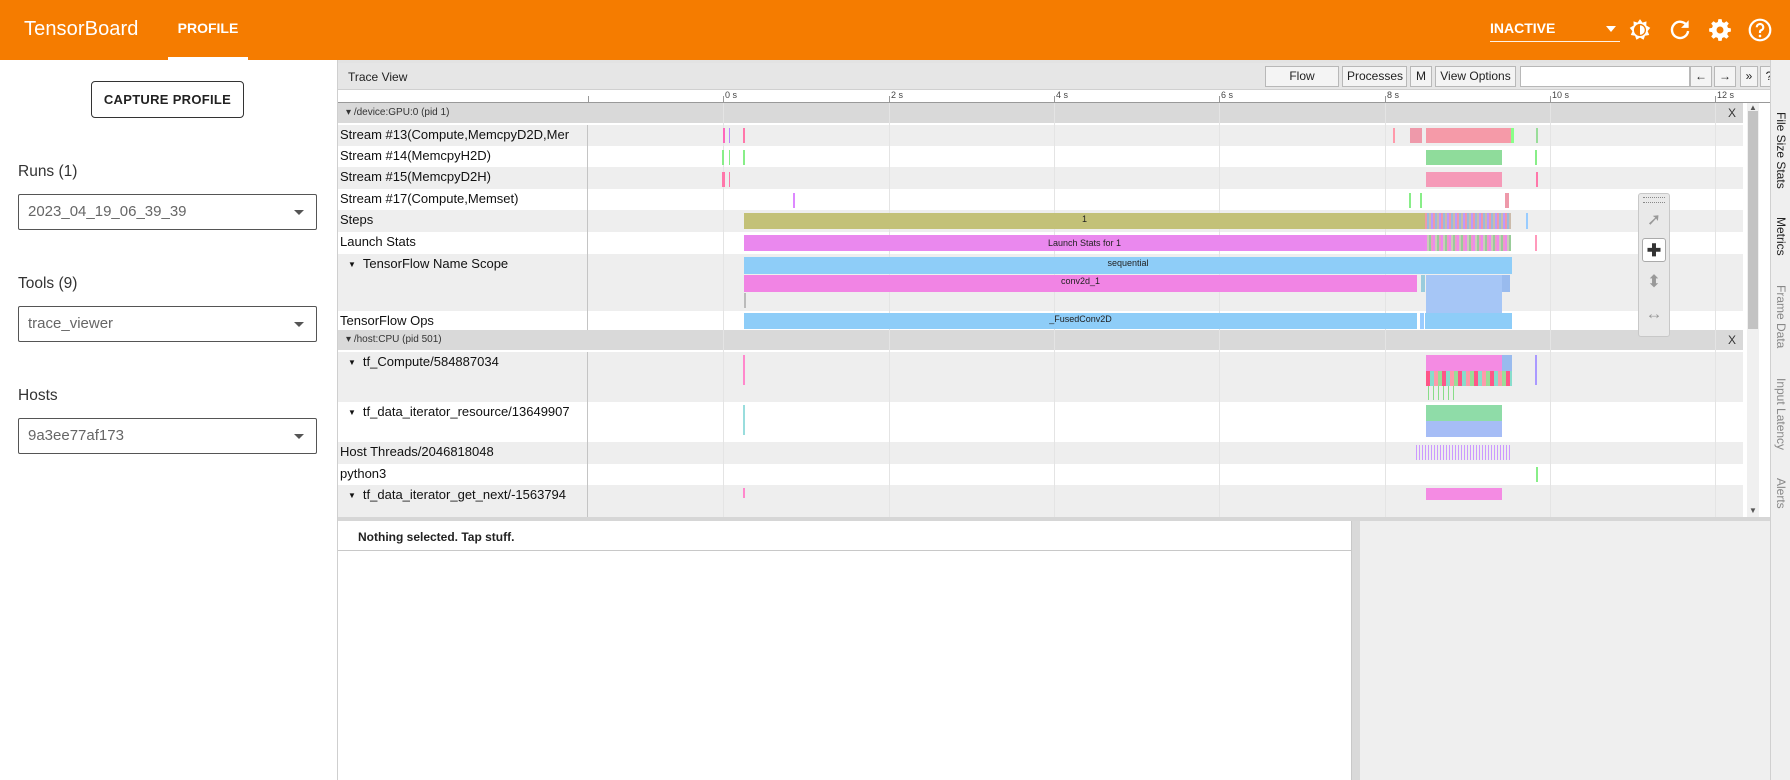 Image resolution: width=1790 pixels, height=780 pixels. What do you see at coordinates (463, 282) in the screenshot?
I see `track-label: ▼ TensorFlow Name Scope` at bounding box center [463, 282].